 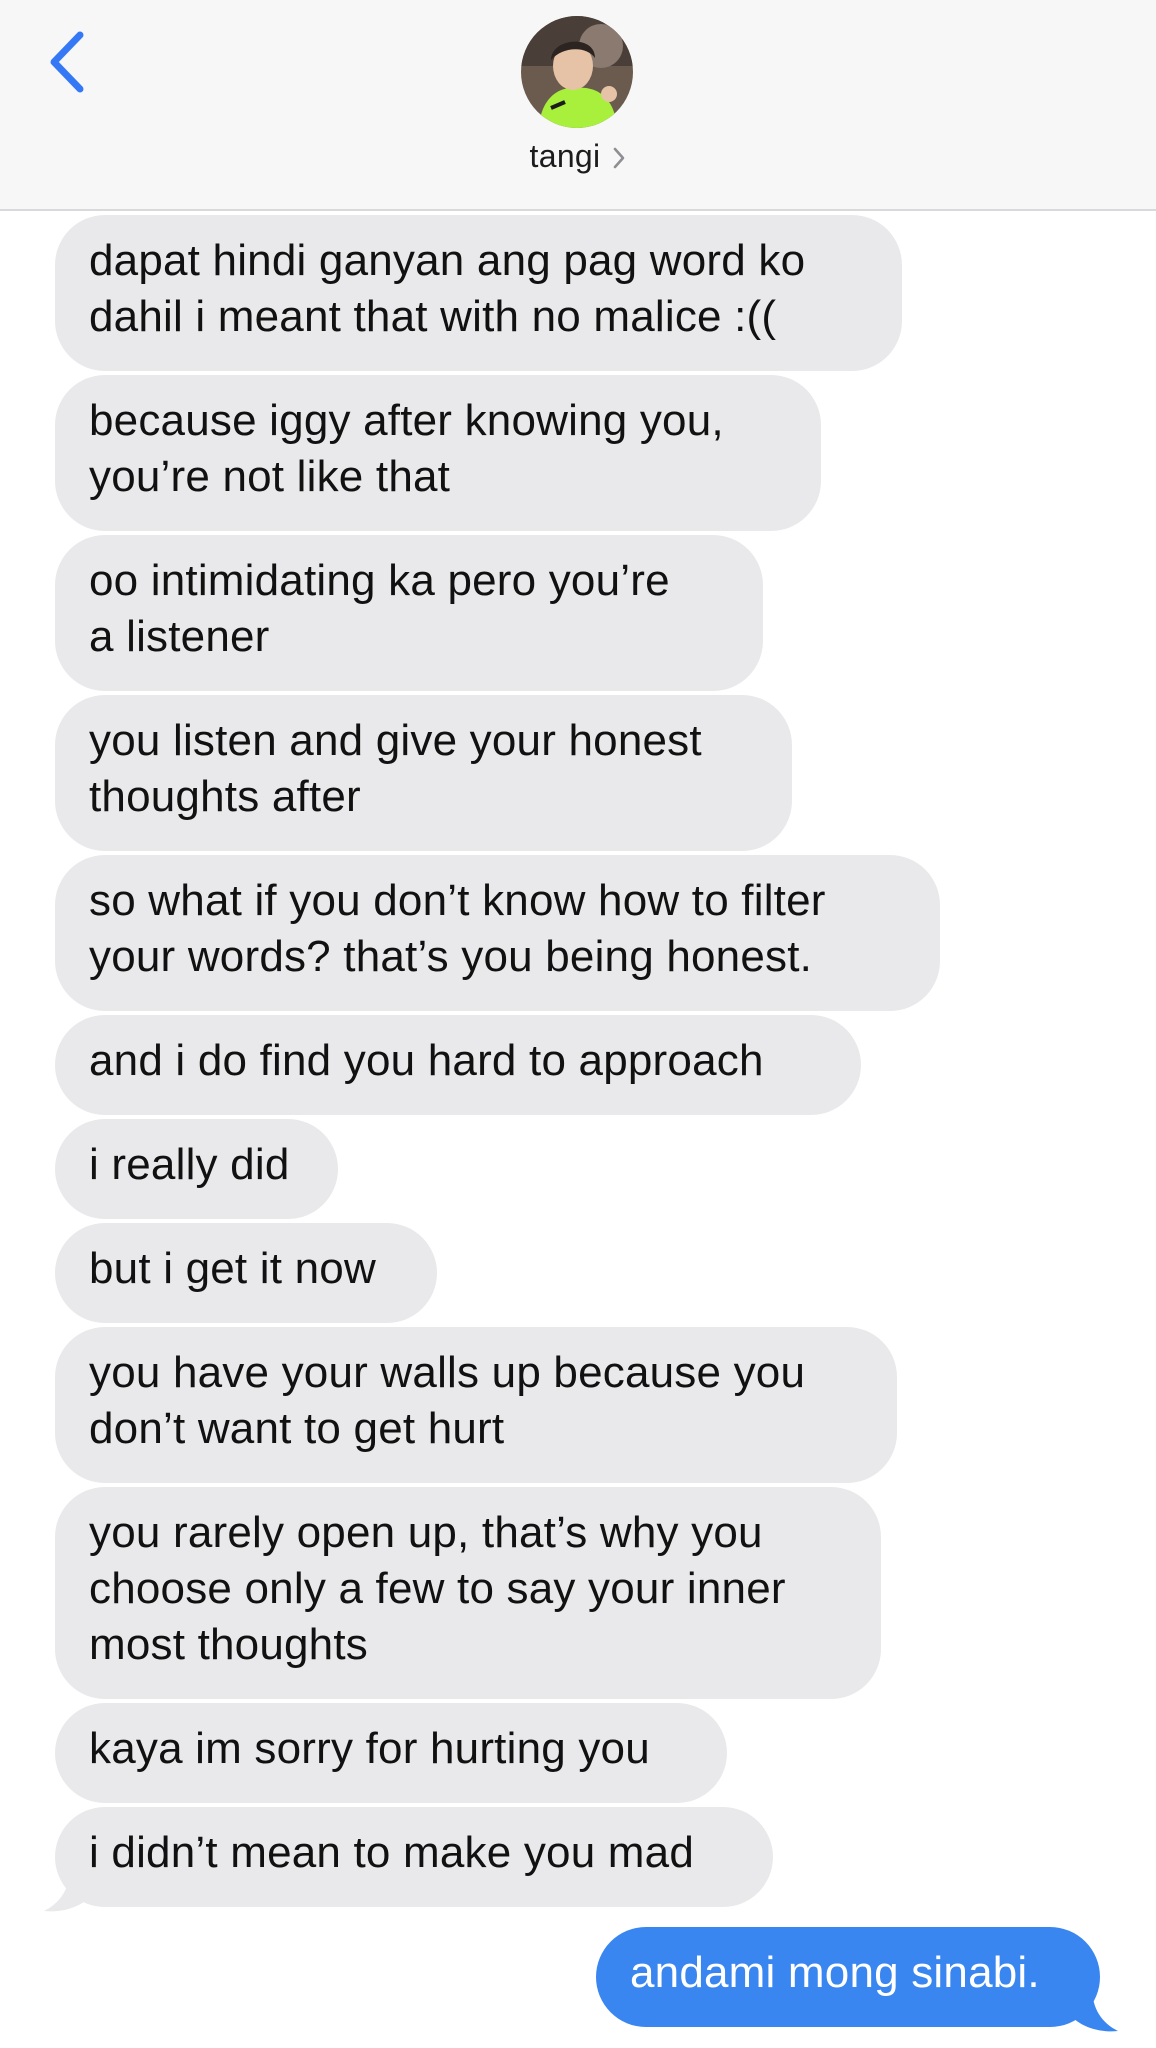 What do you see at coordinates (458, 1065) in the screenshot?
I see `incoming-message: and i do find you hard to approach` at bounding box center [458, 1065].